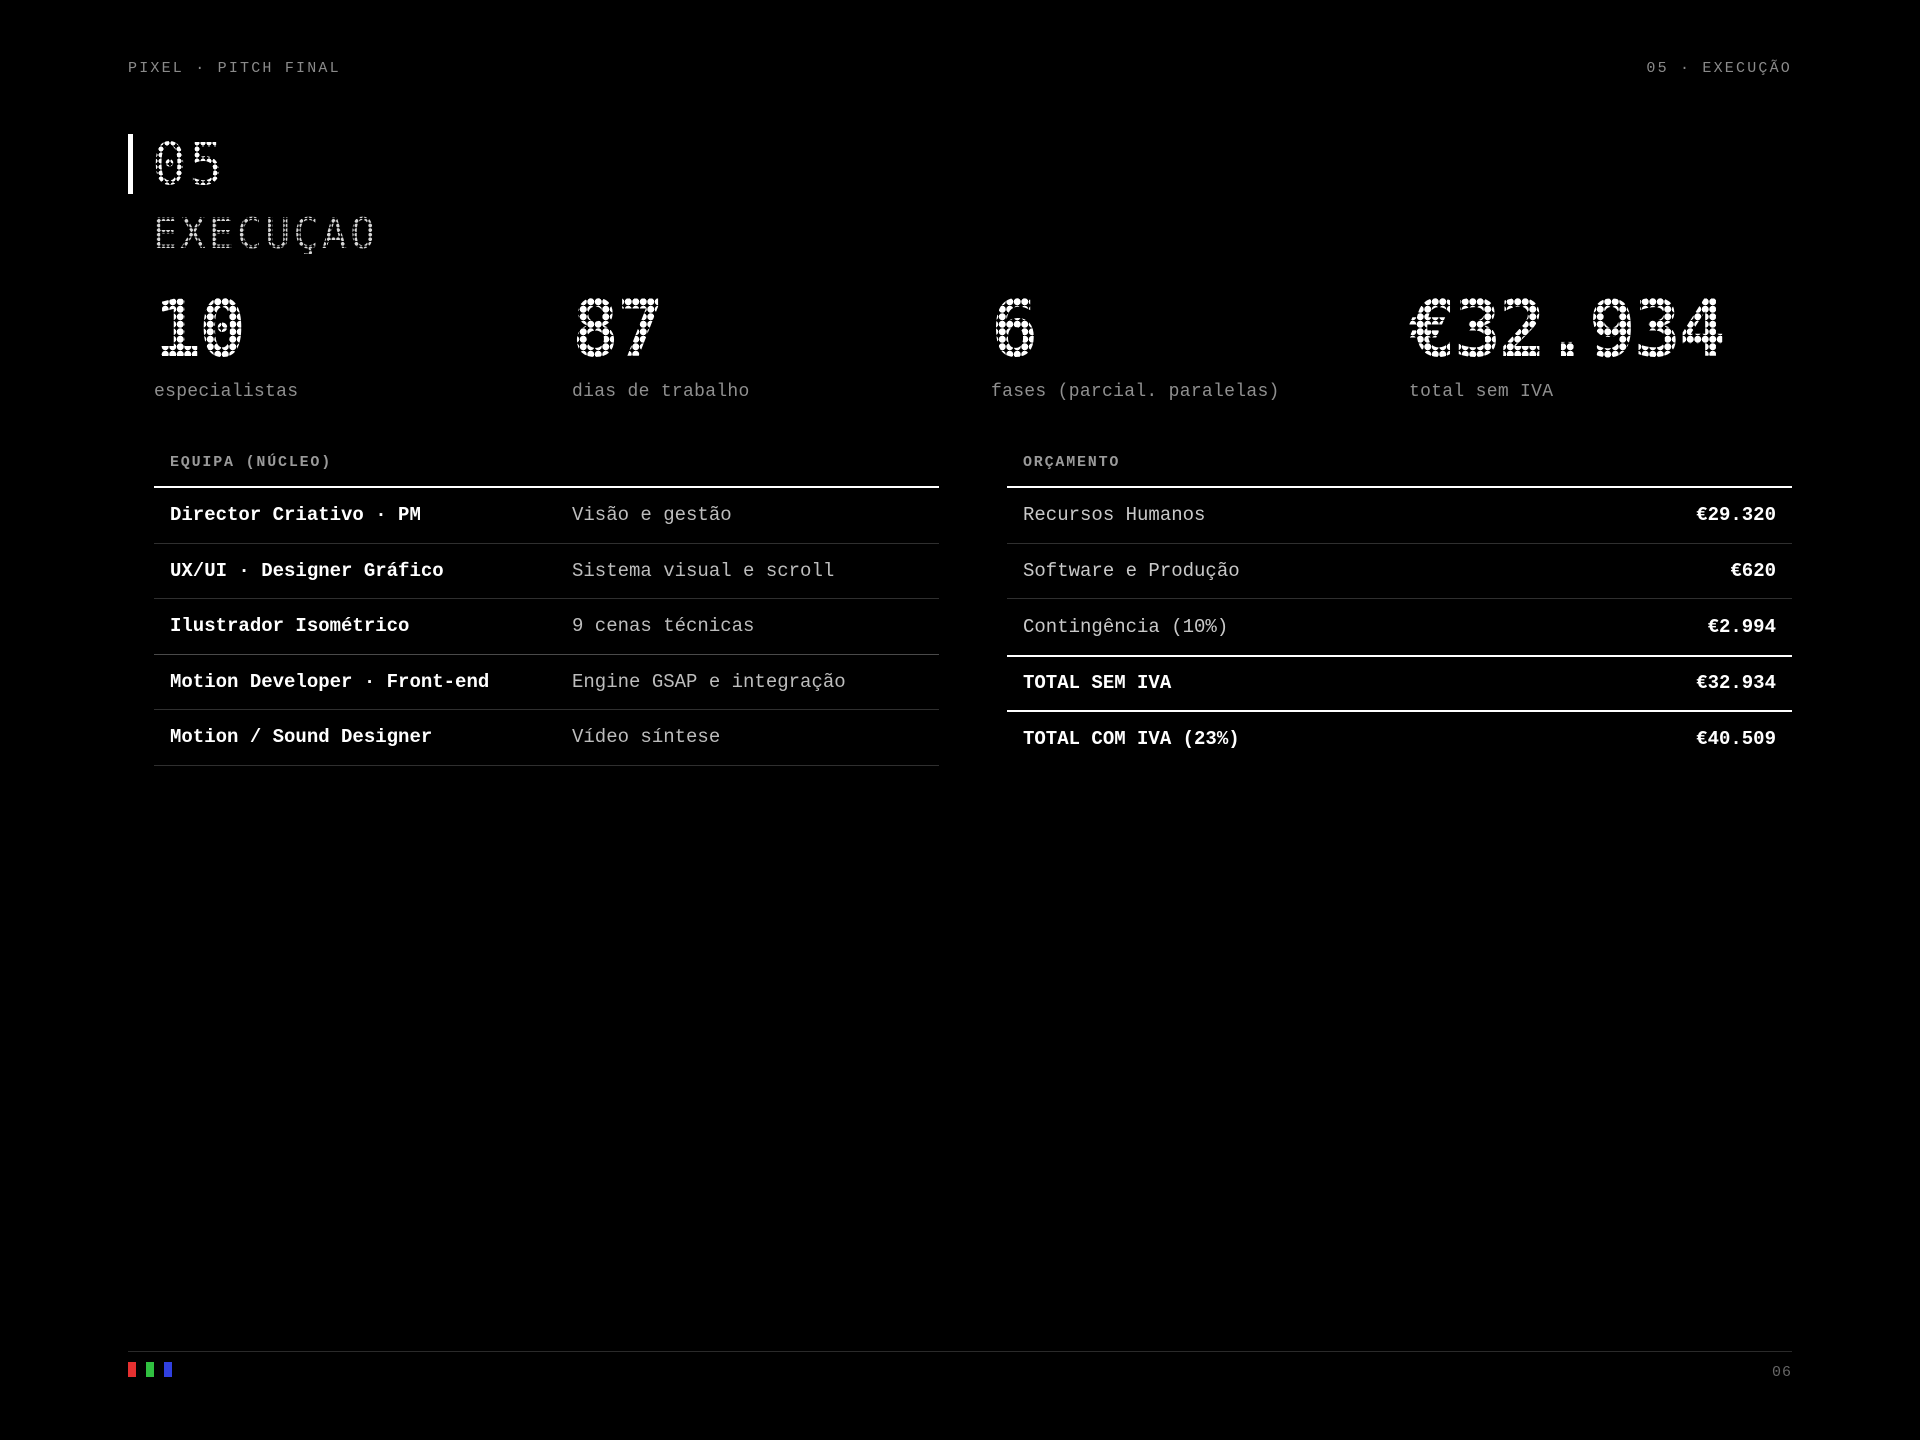 This screenshot has height=1440, width=1920. What do you see at coordinates (1114, 515) in the screenshot?
I see `budget-item: Recursos Humanos` at bounding box center [1114, 515].